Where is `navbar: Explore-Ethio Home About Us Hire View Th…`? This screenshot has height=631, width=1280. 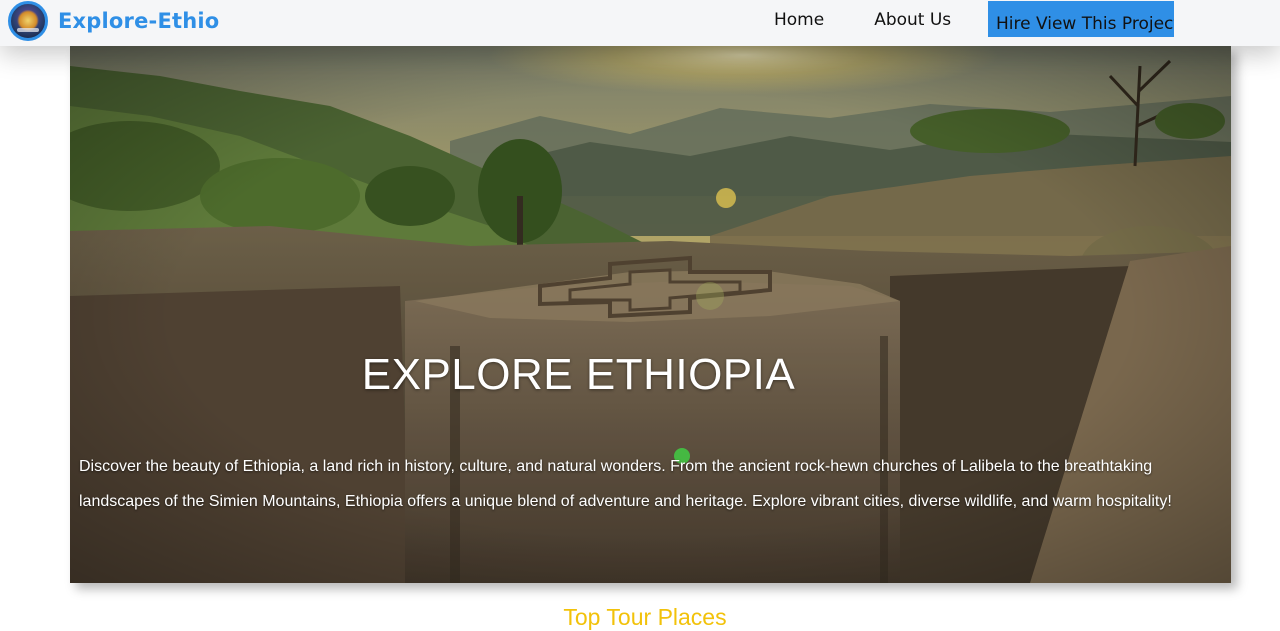
navbar: Explore-Ethio Home About Us Hire View Th… is located at coordinates (640, 23).